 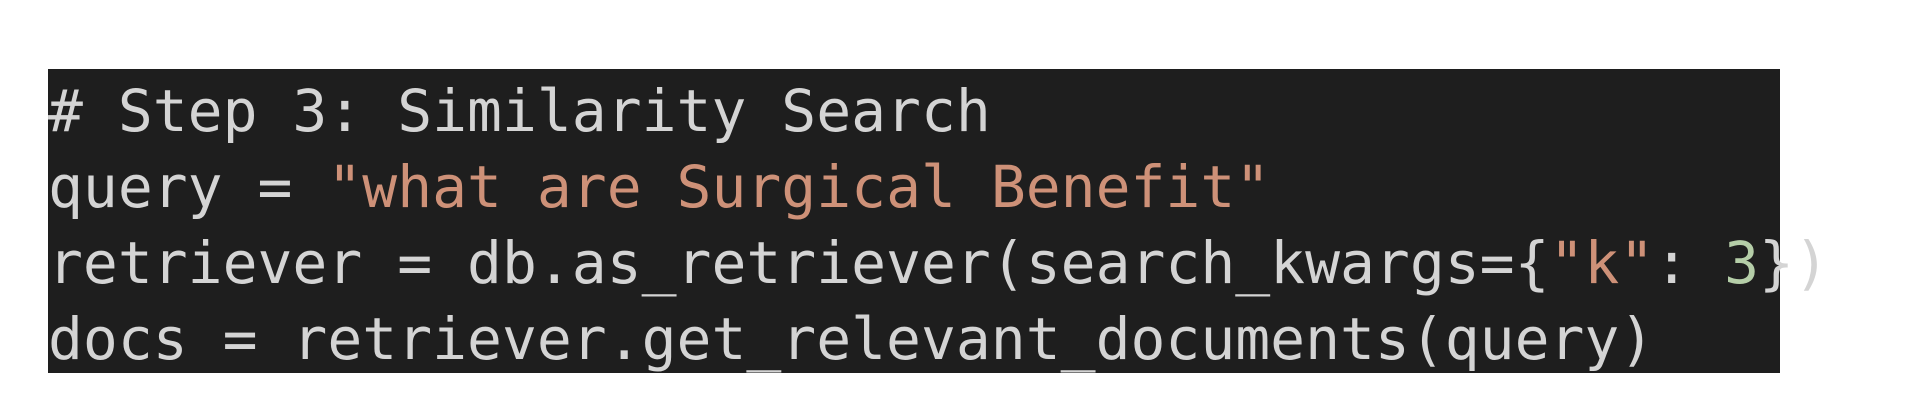 What do you see at coordinates (1742, 263) in the screenshot?
I see `kwarg-number: 3` at bounding box center [1742, 263].